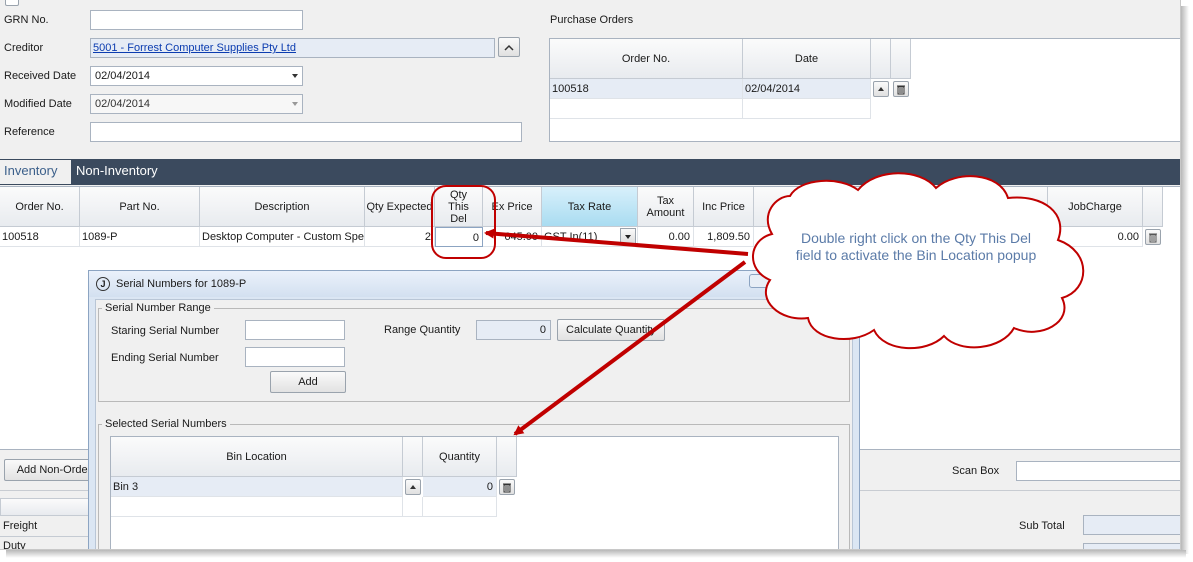  I want to click on sub-total-label: Sub Total, so click(1042, 526).